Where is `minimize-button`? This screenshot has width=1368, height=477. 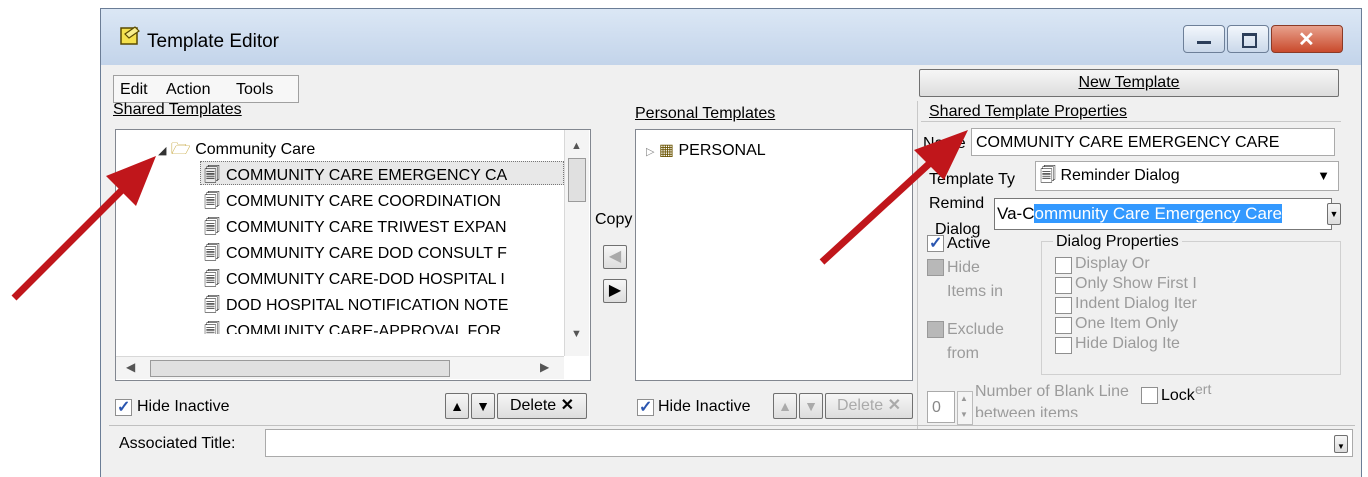
minimize-button is located at coordinates (1204, 39).